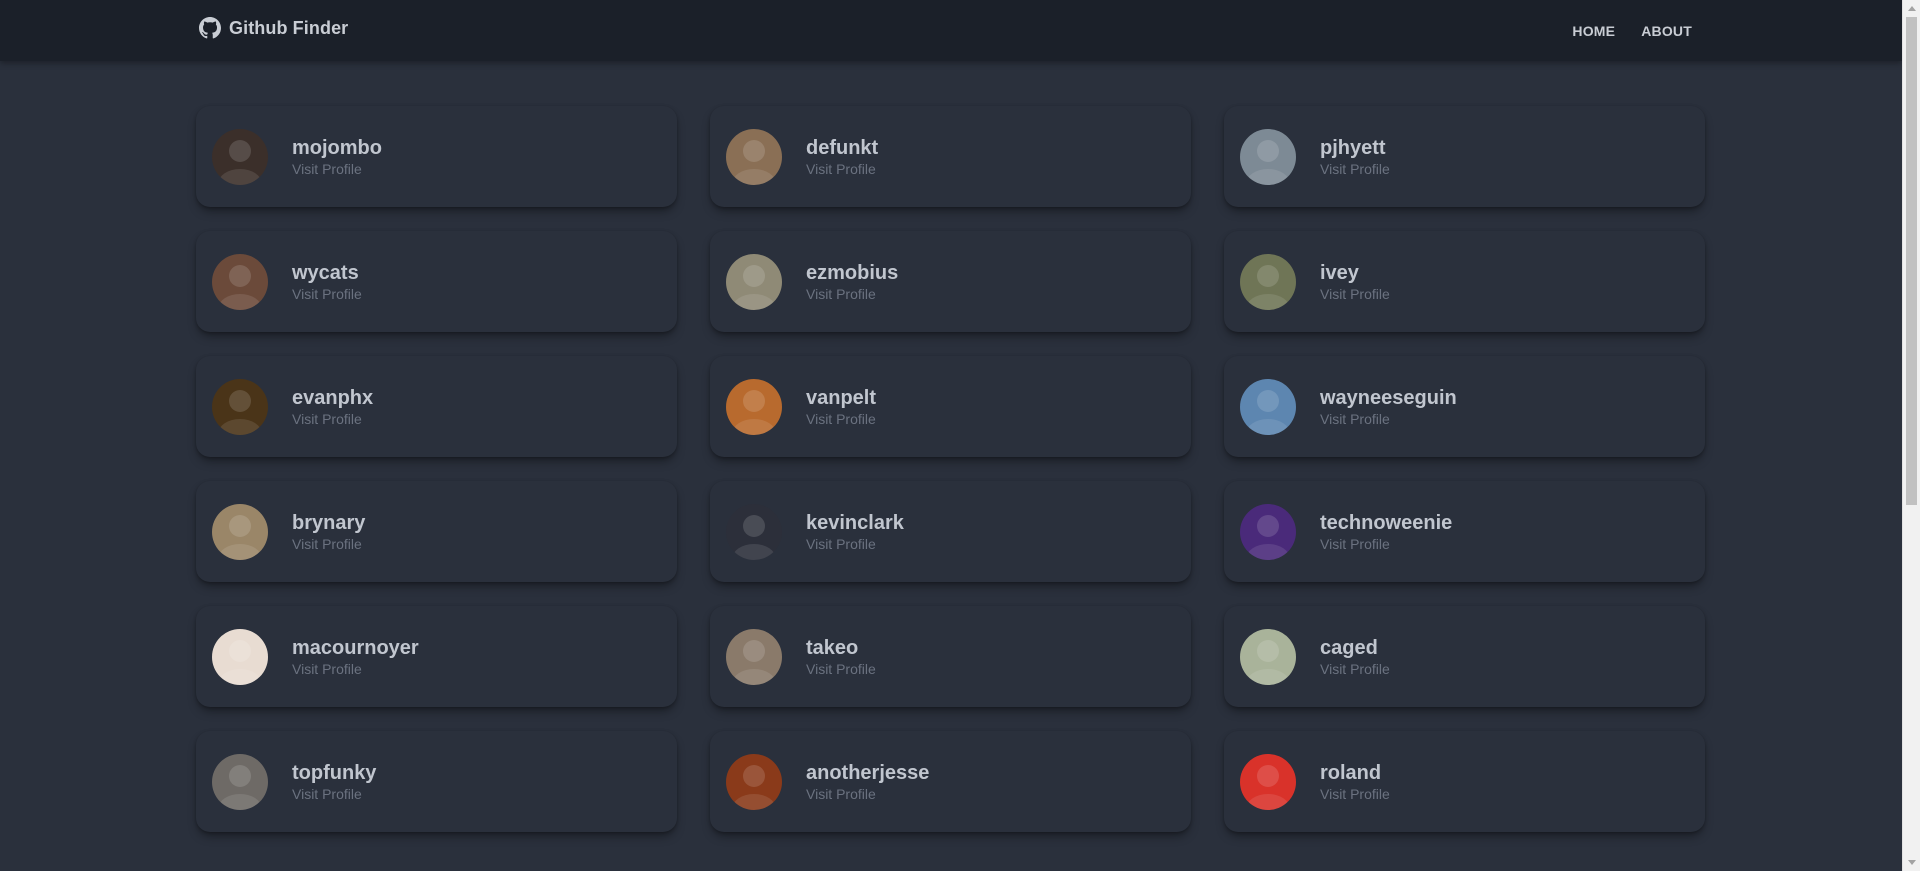  What do you see at coordinates (950, 281) in the screenshot?
I see `user-card: ezmobius Visit Profile` at bounding box center [950, 281].